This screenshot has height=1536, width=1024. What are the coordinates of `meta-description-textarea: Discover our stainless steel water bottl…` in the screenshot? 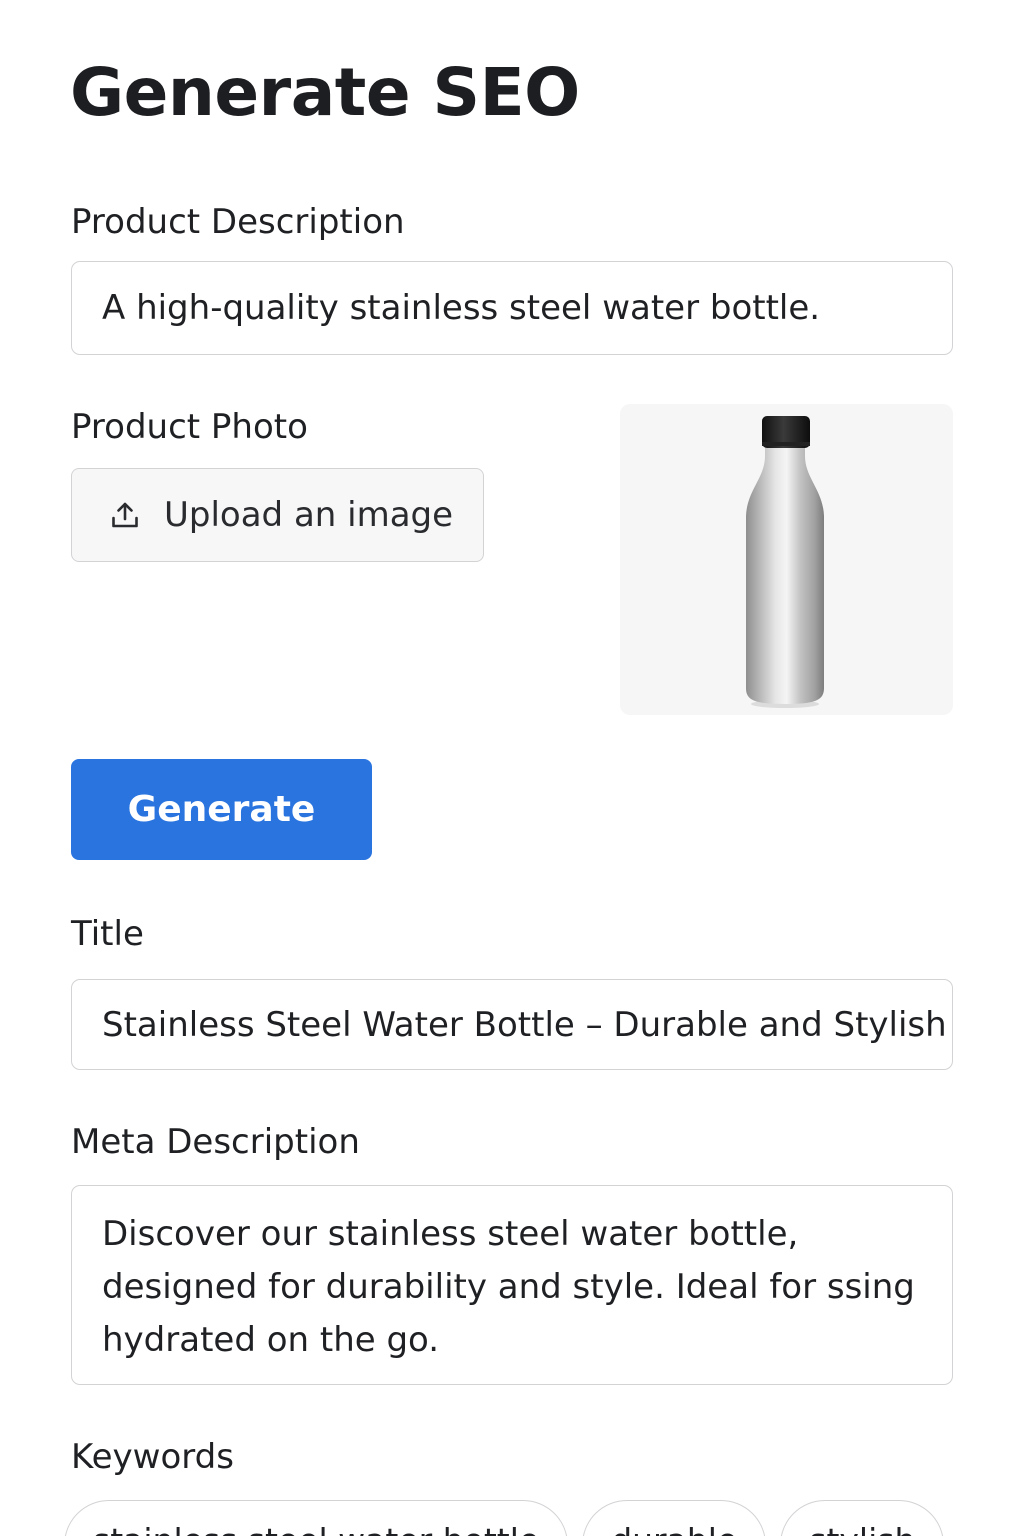 It's located at (512, 1285).